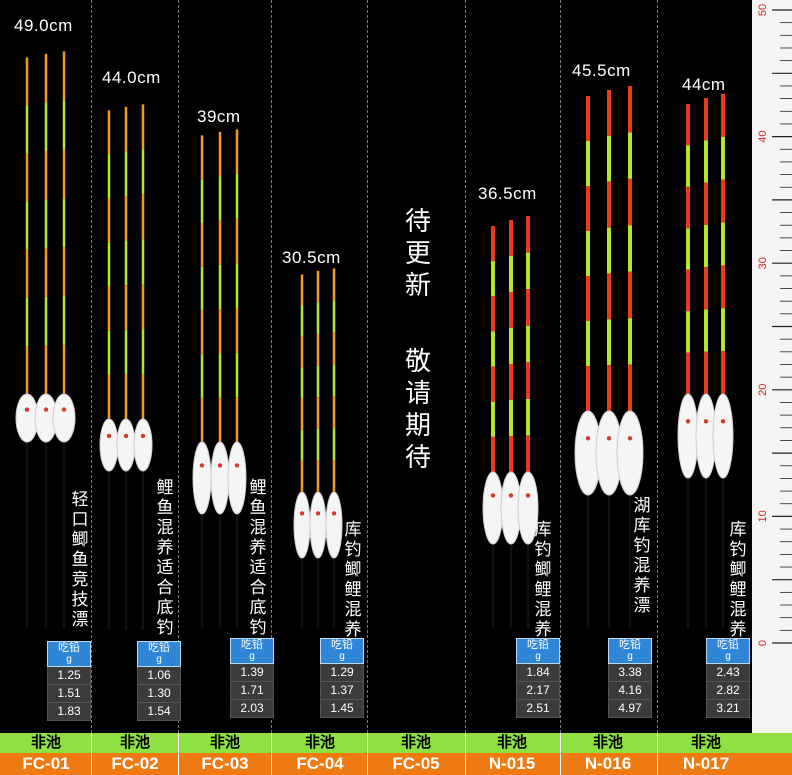 The image size is (792, 775). Describe the element at coordinates (165, 557) in the screenshot. I see `desc-label-fc02: 鲤鱼混养适合底钓` at that location.